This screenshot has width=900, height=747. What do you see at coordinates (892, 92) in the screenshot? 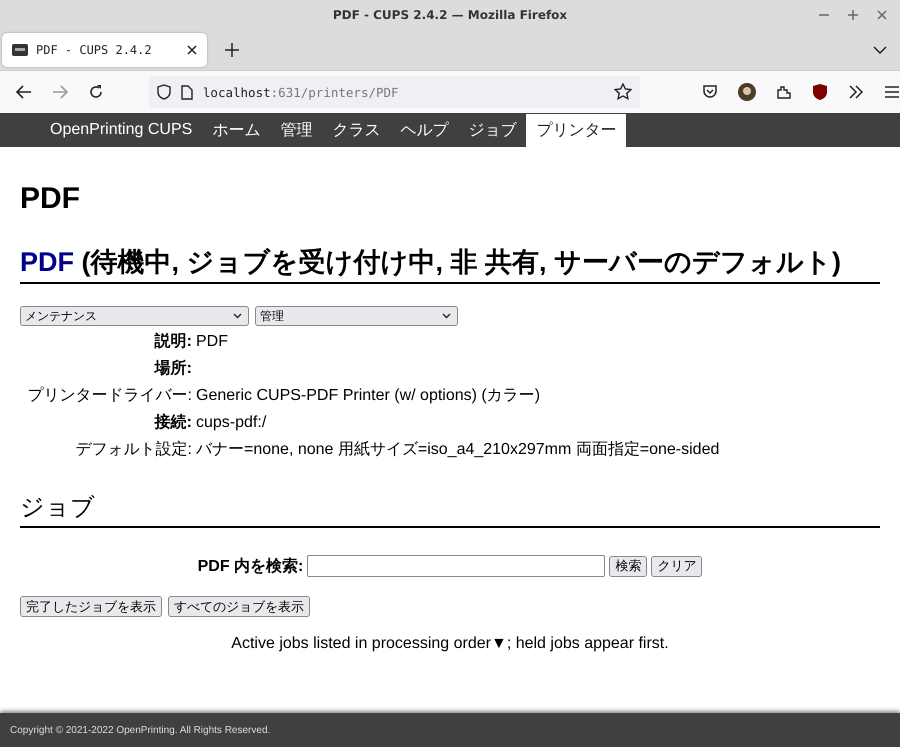
I see `menu-icon` at bounding box center [892, 92].